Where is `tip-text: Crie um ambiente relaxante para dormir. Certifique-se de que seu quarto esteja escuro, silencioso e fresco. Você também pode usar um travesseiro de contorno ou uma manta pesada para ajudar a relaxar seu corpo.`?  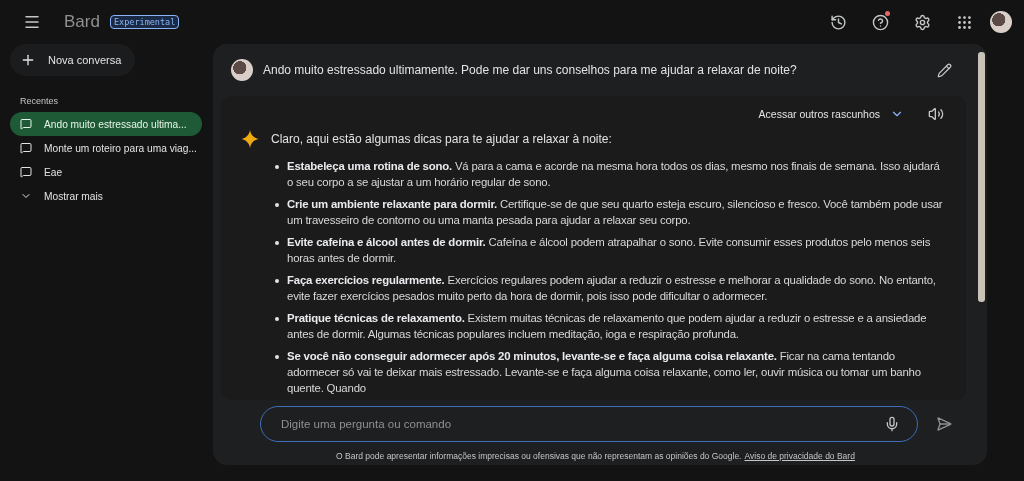
tip-text: Crie um ambiente relaxante para dormir. Certifique-se de que seu quarto esteja escuro, silencioso e fresco. Você também pode usar um travesseiro de contorno ou uma manta pesada para ajudar a relaxar seu corpo. is located at coordinates (615, 212).